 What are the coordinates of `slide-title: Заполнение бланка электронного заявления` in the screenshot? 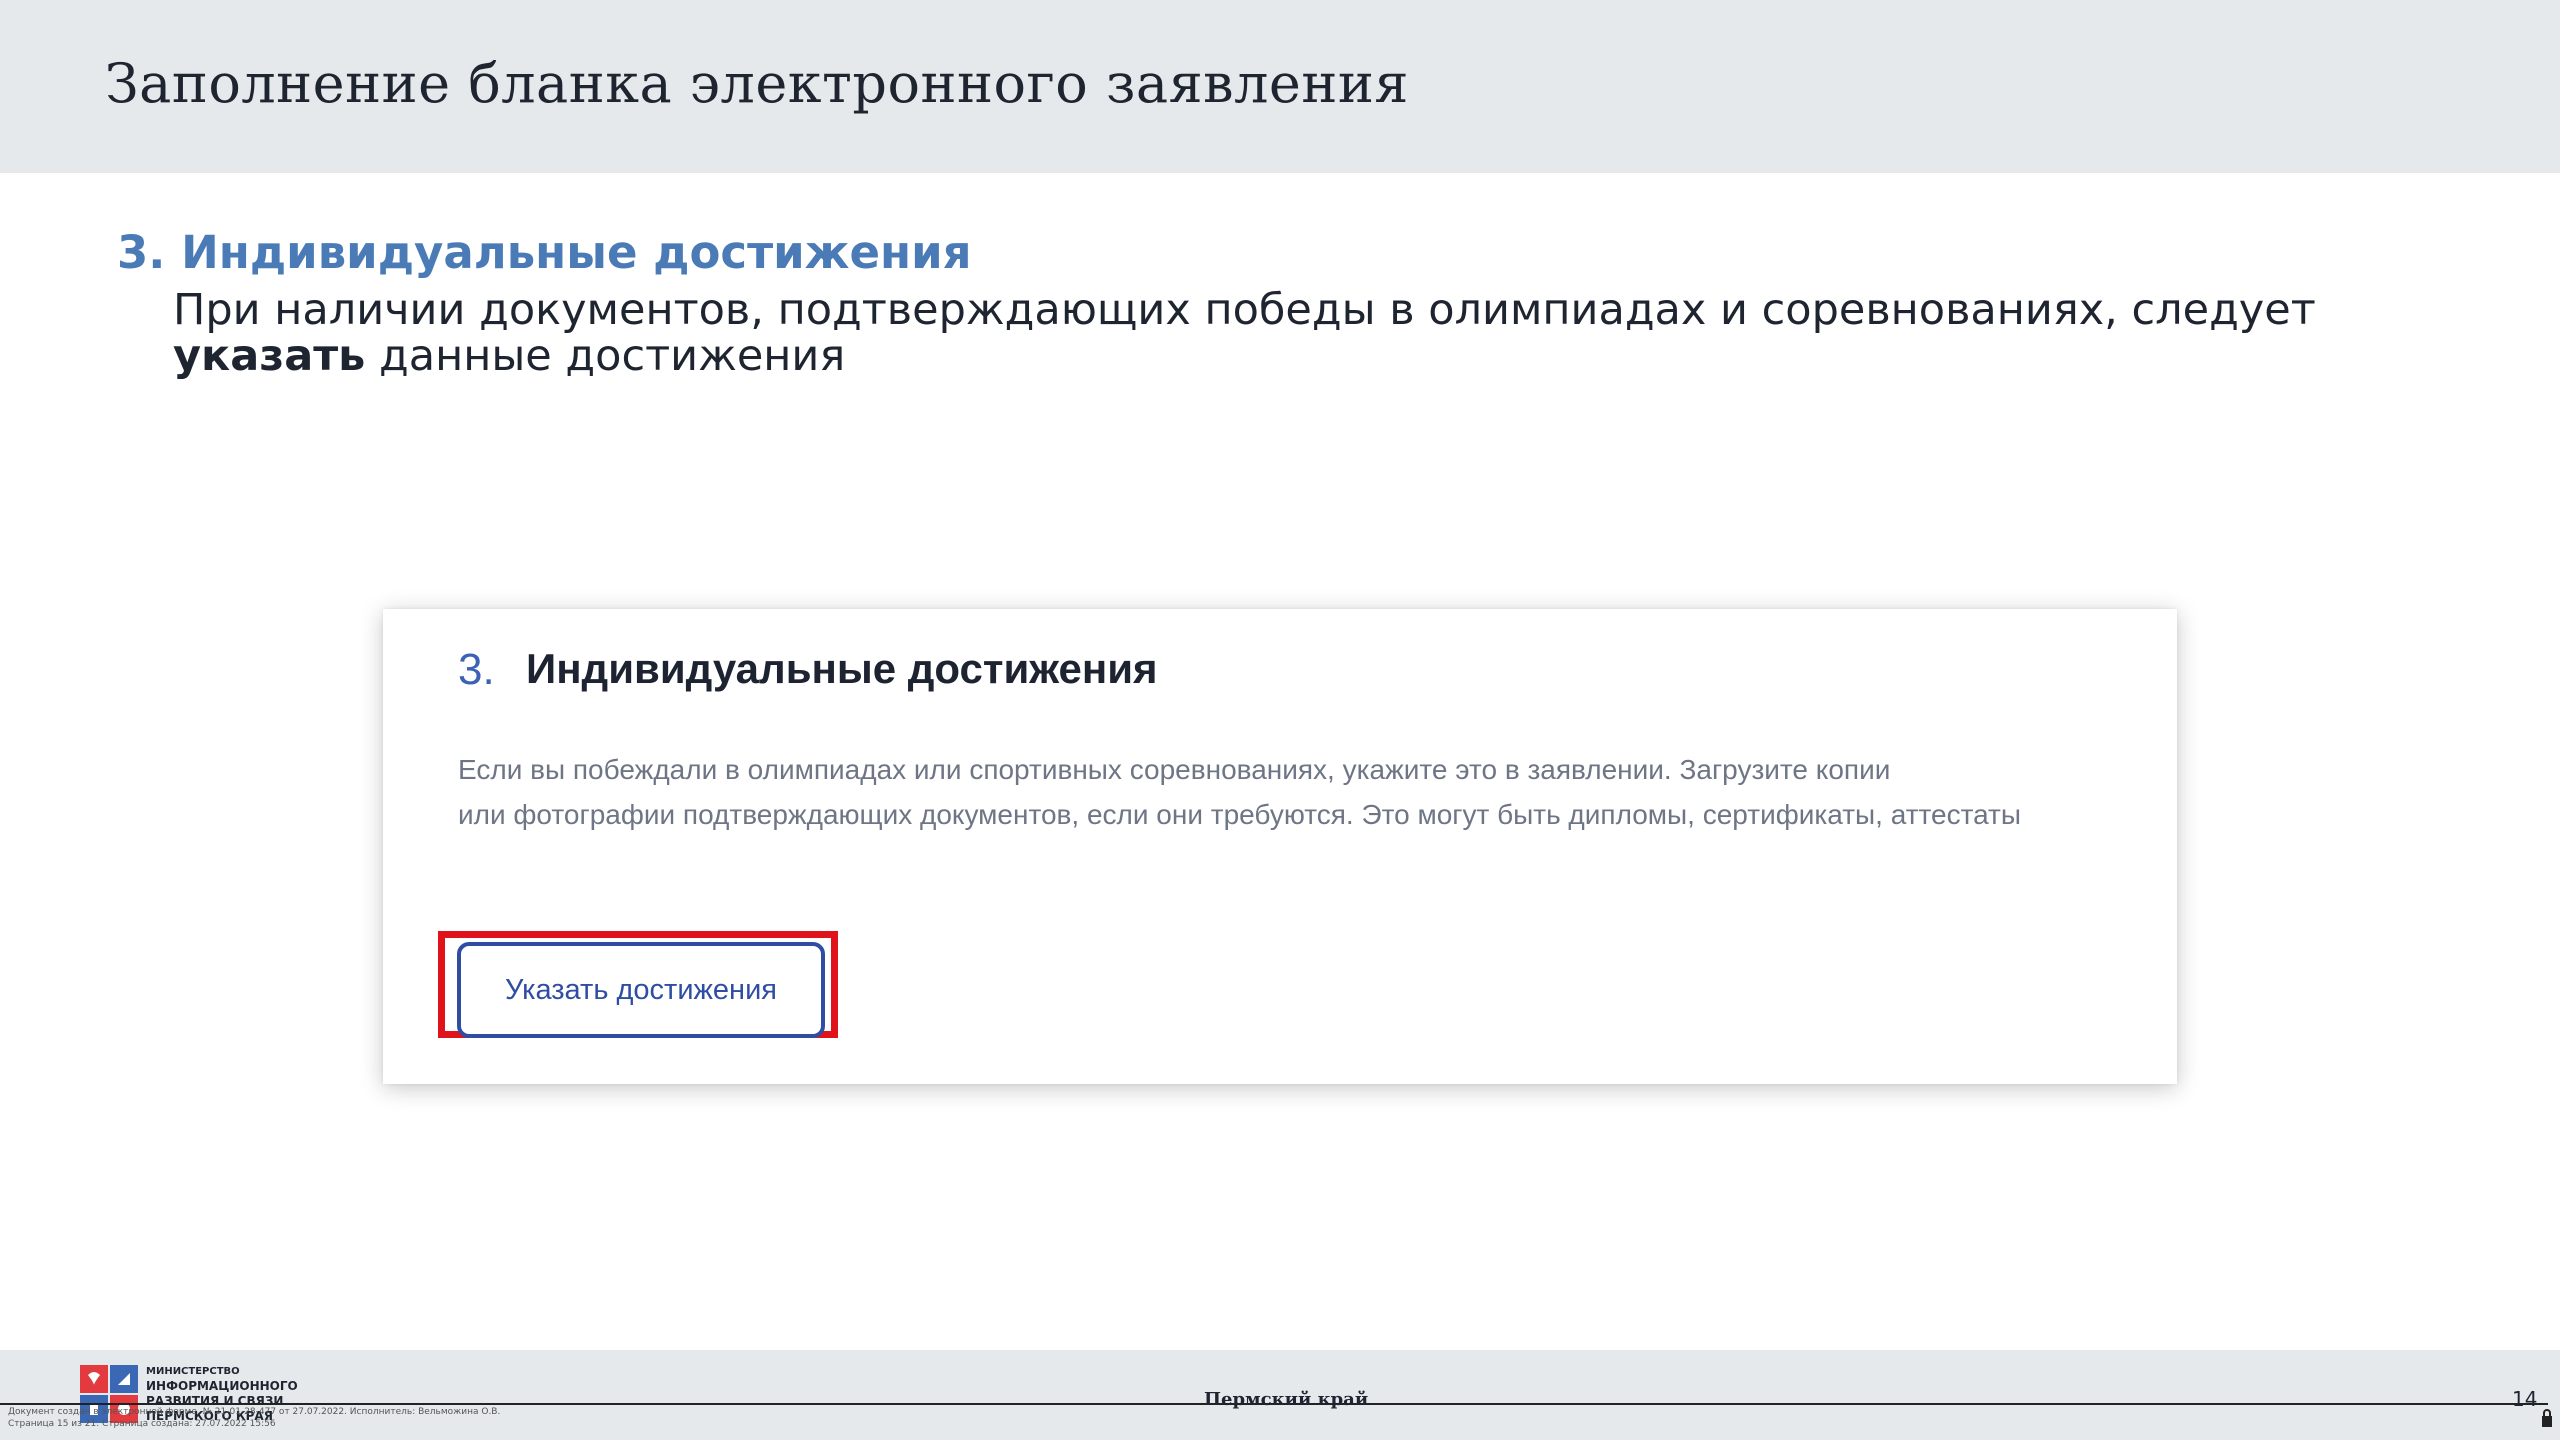 It's located at (757, 83).